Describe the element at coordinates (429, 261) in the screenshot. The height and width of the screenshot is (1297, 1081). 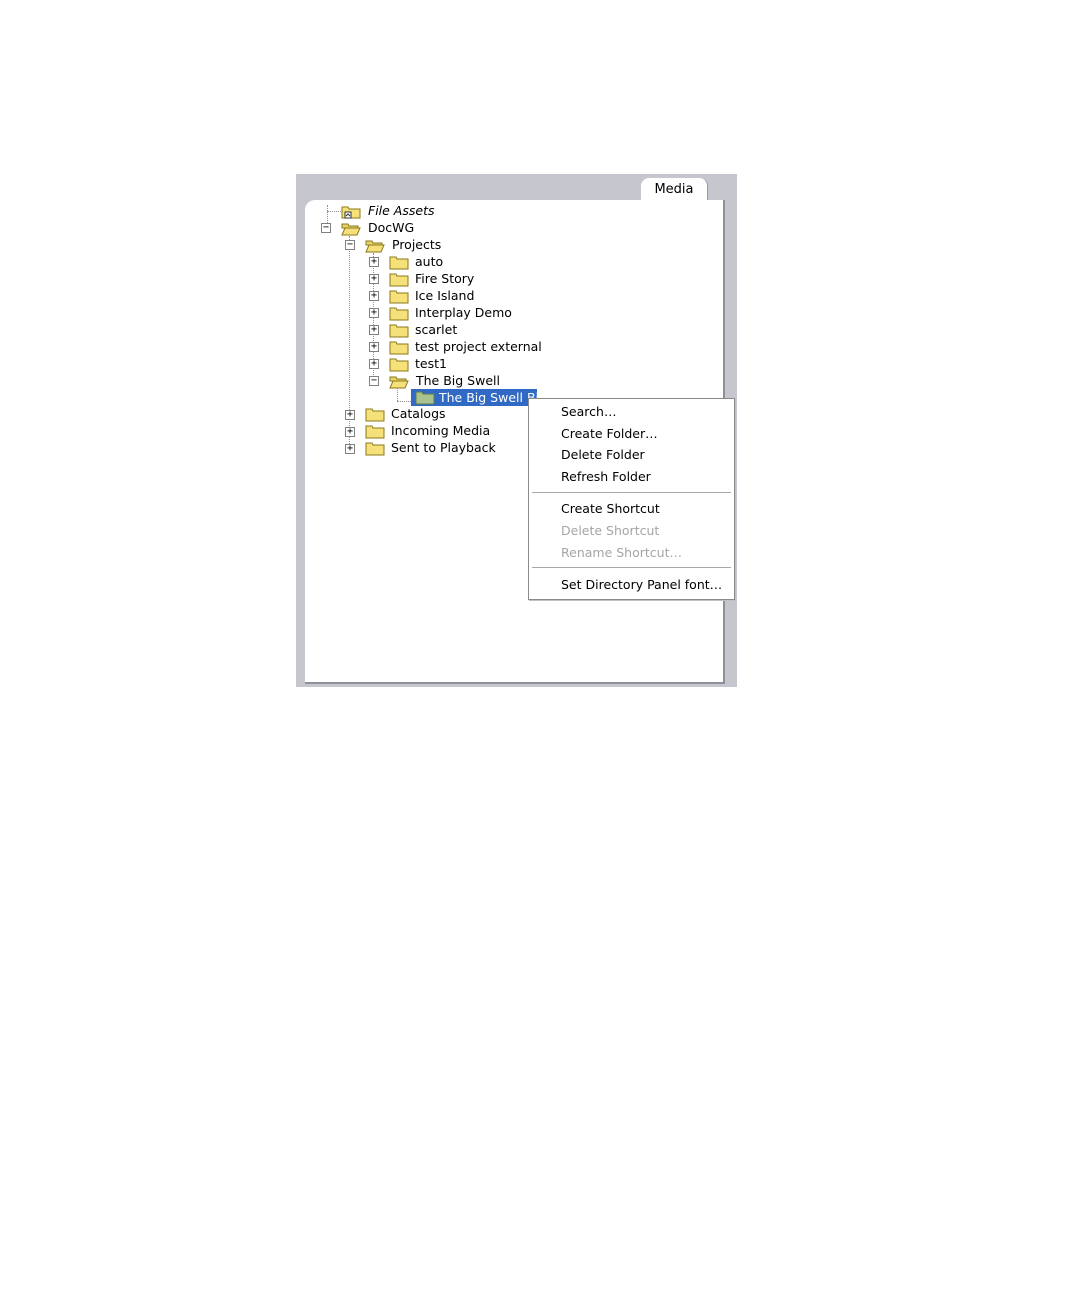
I see `tree-item-auto: auto` at that location.